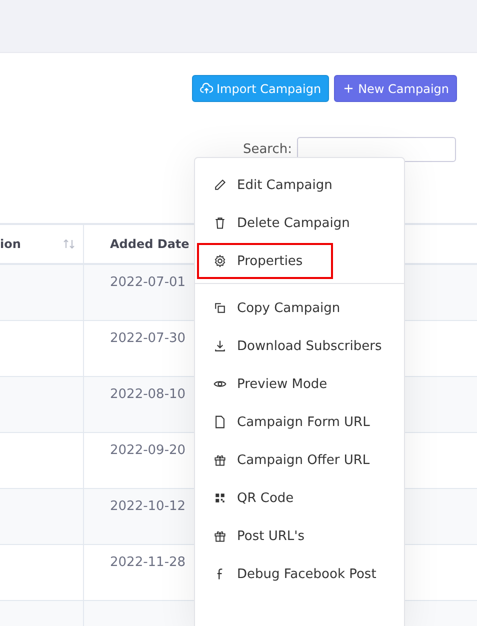 The width and height of the screenshot is (477, 626). I want to click on download-icon, so click(220, 346).